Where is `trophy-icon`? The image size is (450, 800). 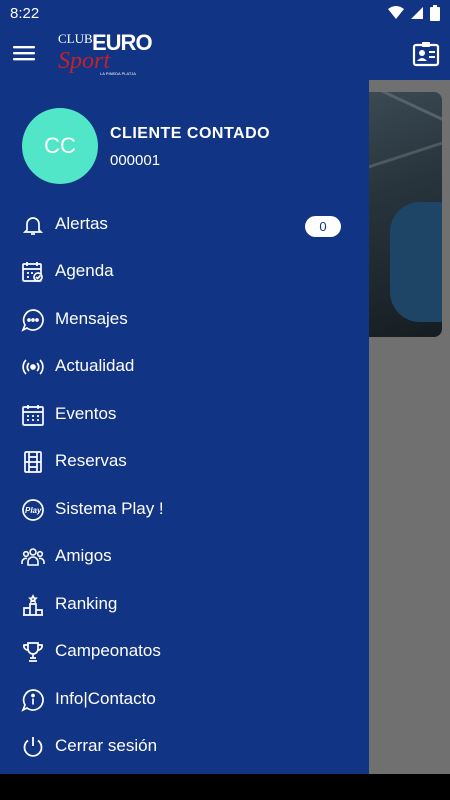
trophy-icon is located at coordinates (33, 652).